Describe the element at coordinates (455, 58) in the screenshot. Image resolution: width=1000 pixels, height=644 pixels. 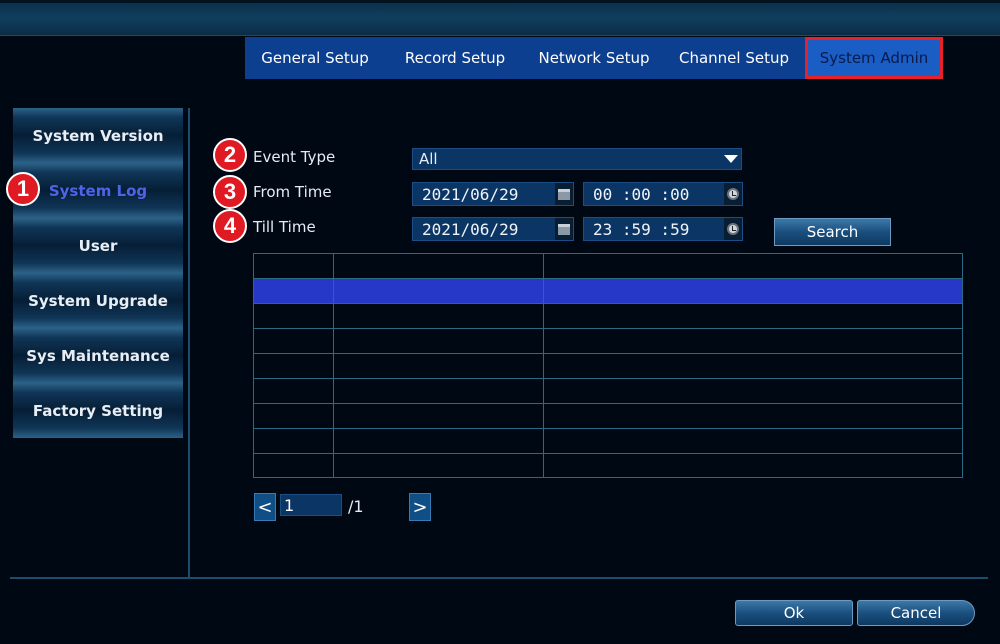
I see `tab-record-setup: Record Setup` at that location.